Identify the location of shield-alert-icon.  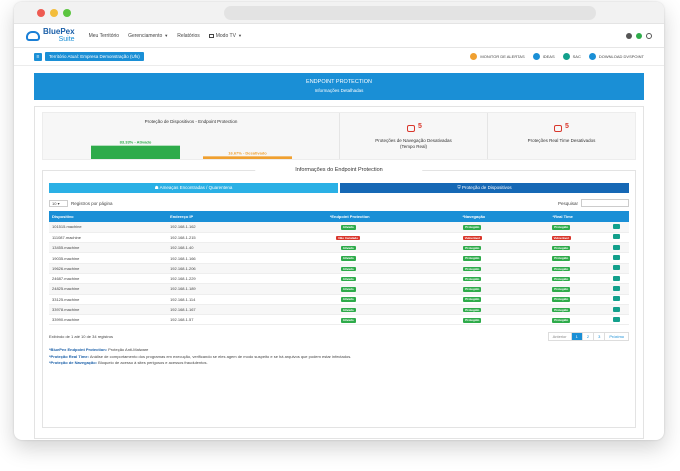
(411, 128).